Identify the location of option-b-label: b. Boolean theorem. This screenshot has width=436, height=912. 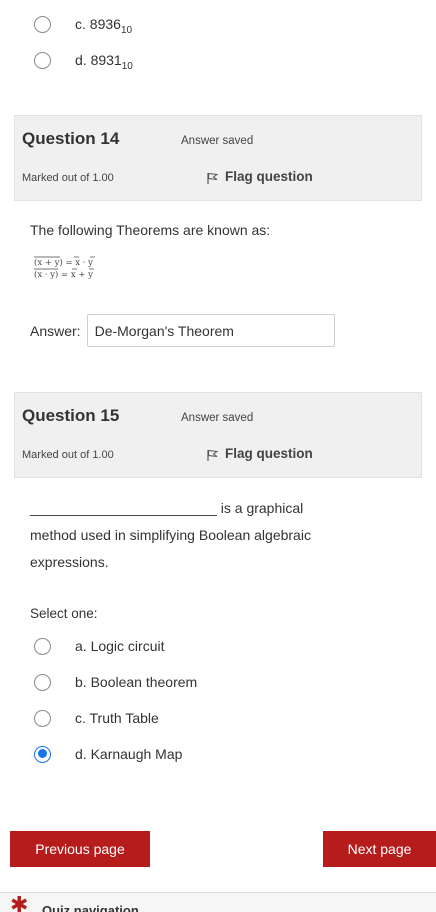
(136, 682).